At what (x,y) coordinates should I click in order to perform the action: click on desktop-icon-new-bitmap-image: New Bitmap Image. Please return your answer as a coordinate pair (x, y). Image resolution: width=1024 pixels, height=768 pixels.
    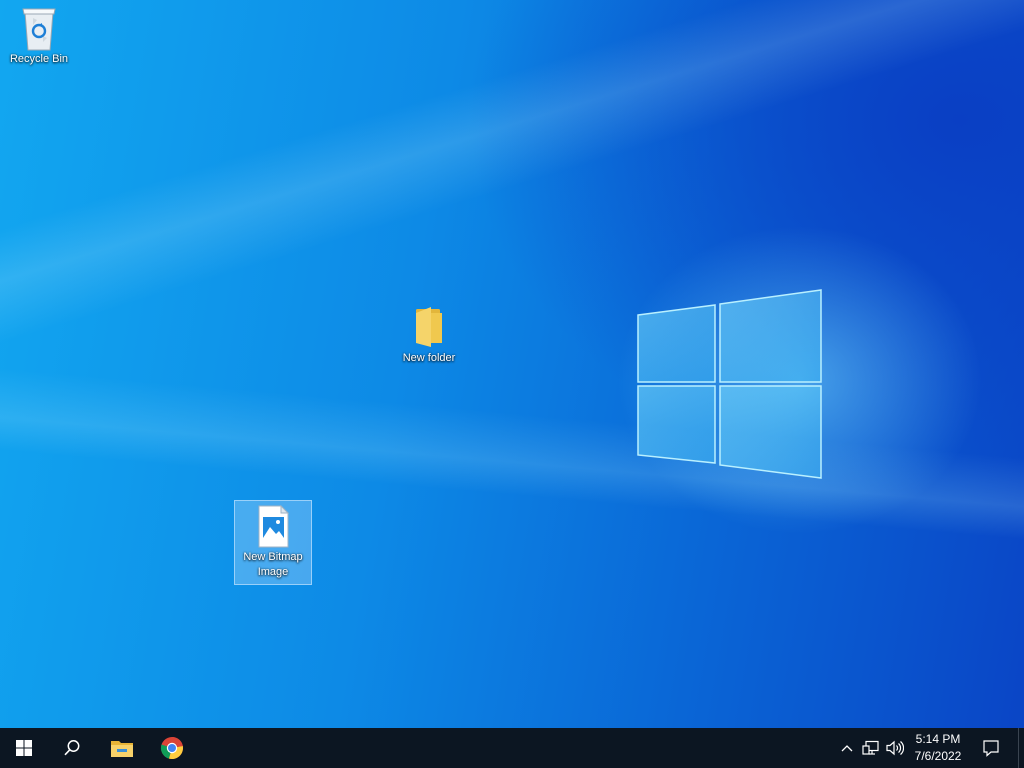
    Looking at the image, I should click on (273, 542).